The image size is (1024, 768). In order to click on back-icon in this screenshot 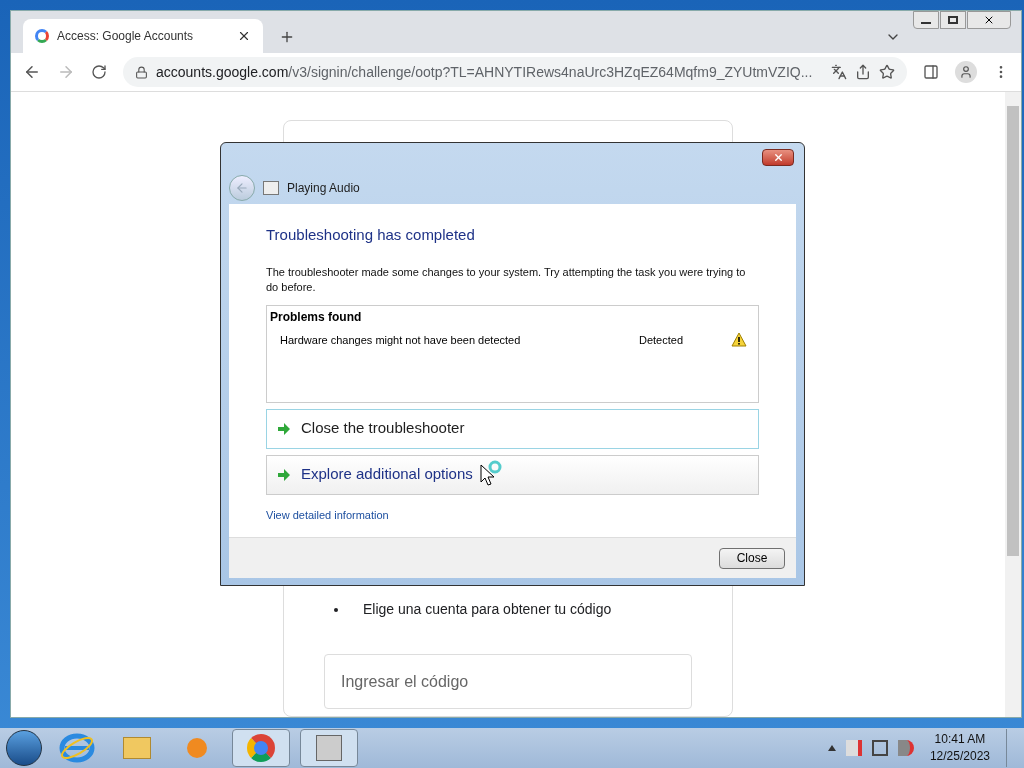, I will do `click(32, 72)`.